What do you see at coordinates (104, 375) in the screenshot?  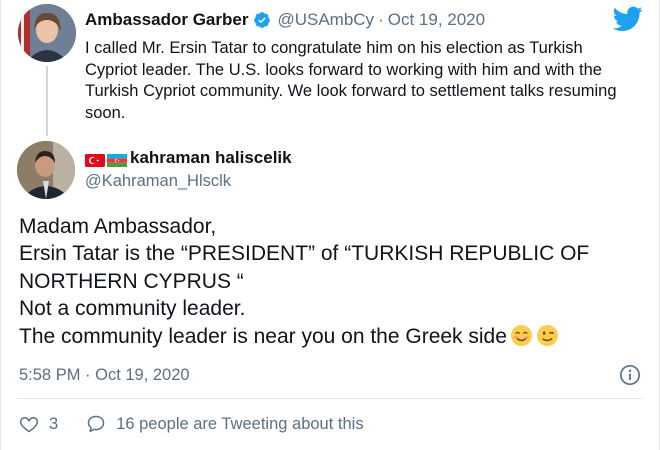 I see `reply-timestamp: 5:58 PM · Oct 19, 2020` at bounding box center [104, 375].